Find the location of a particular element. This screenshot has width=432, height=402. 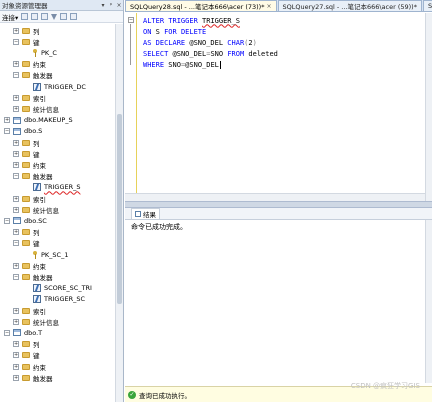

tree-node: − dbo.SC is located at coordinates (25, 220).